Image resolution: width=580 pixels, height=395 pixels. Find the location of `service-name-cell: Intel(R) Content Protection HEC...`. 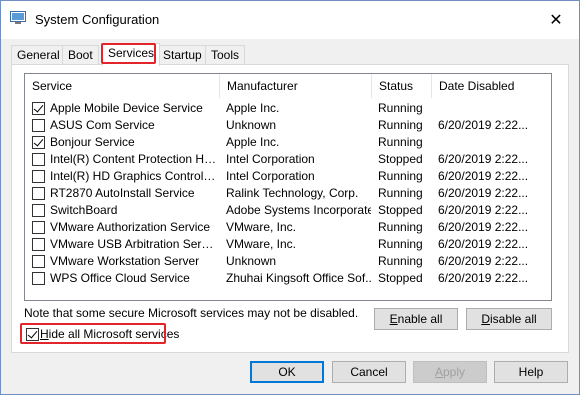

service-name-cell: Intel(R) Content Protection HEC... is located at coordinates (125, 159).